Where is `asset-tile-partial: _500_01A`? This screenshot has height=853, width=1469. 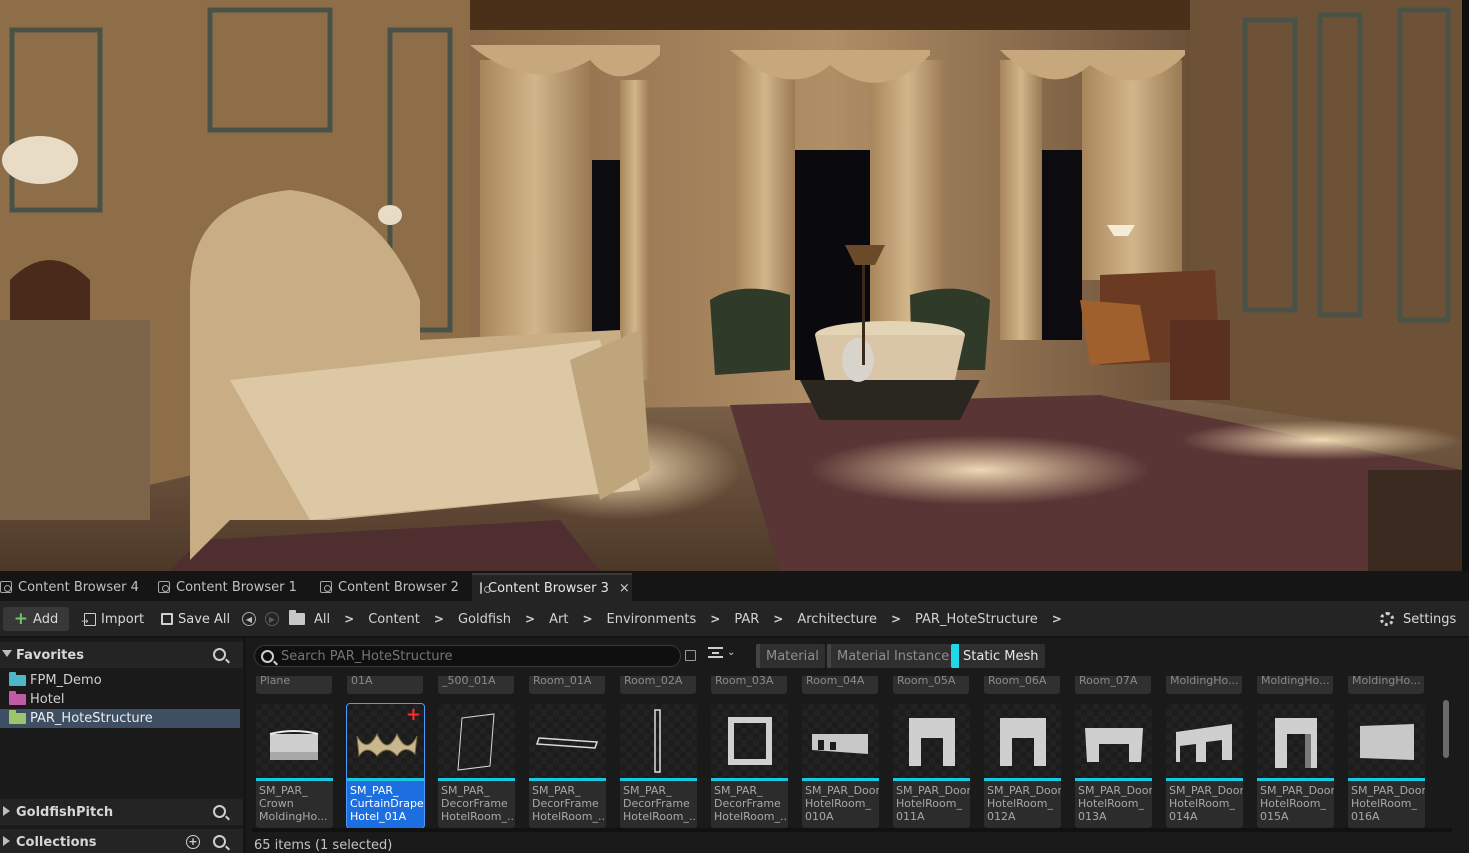
asset-tile-partial: _500_01A is located at coordinates (476, 685).